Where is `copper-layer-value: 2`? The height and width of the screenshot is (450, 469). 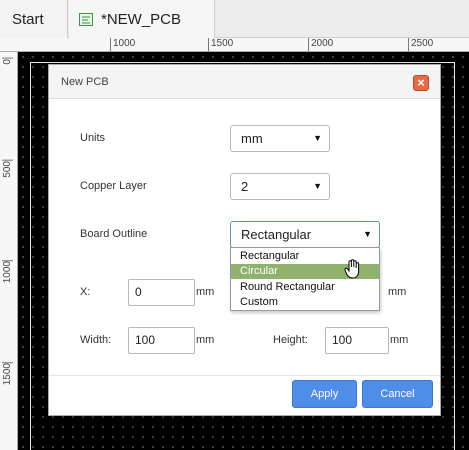
copper-layer-value: 2 is located at coordinates (245, 186).